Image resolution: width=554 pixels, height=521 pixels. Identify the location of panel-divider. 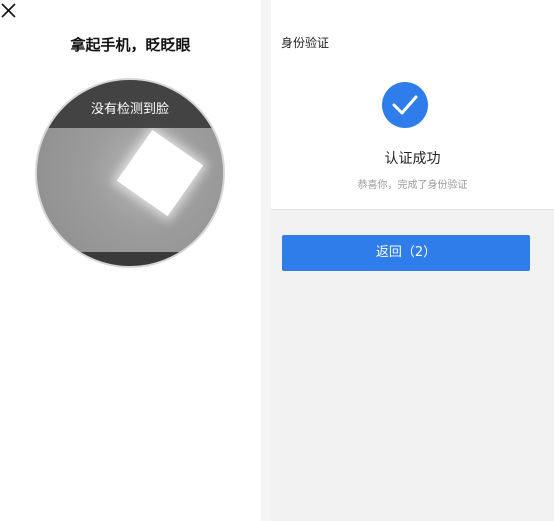
(266, 260).